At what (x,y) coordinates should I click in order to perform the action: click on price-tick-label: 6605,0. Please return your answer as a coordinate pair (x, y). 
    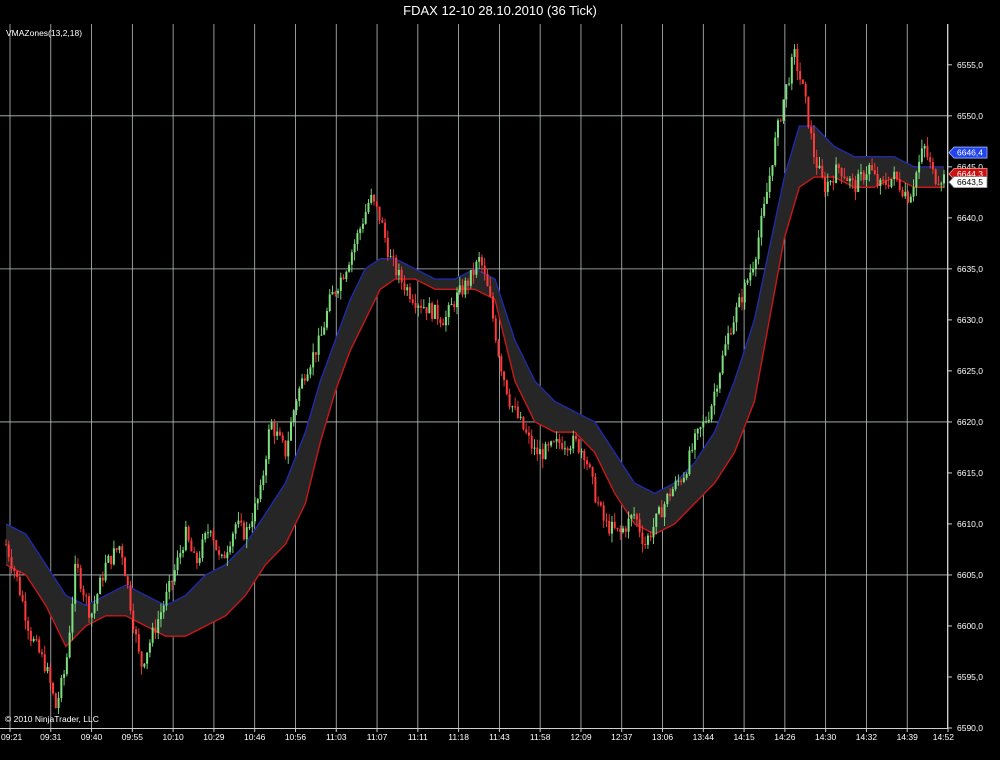
    Looking at the image, I should click on (970, 575).